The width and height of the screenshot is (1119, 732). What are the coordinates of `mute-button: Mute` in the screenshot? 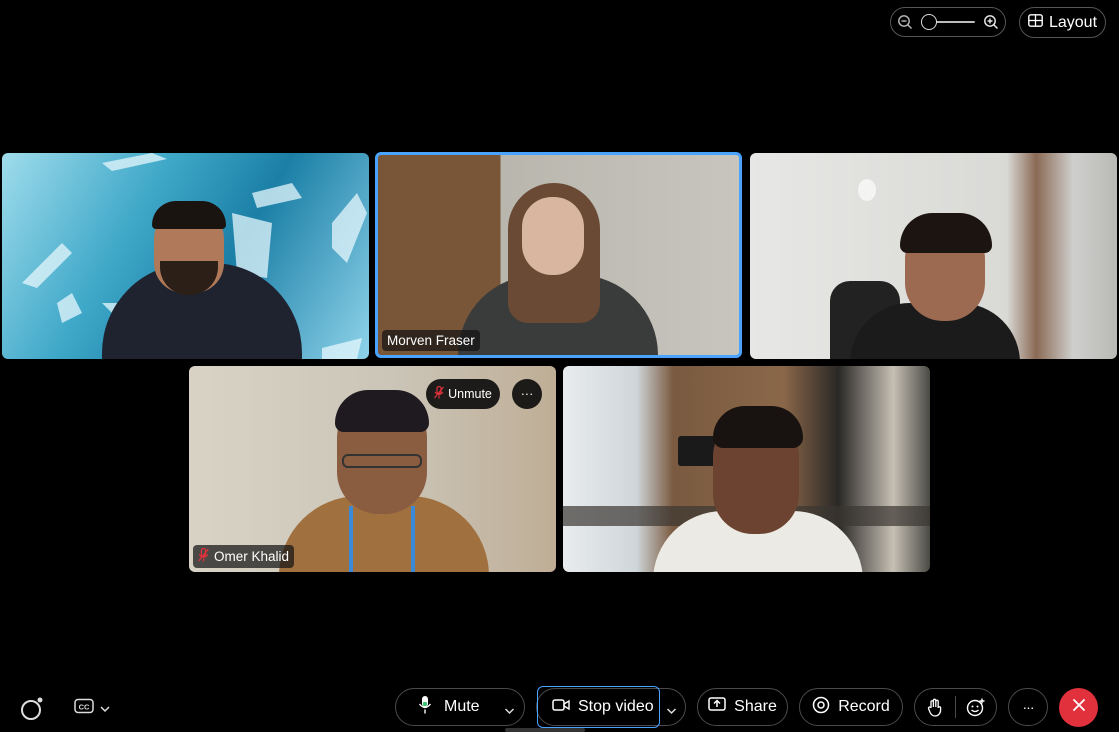 It's located at (460, 707).